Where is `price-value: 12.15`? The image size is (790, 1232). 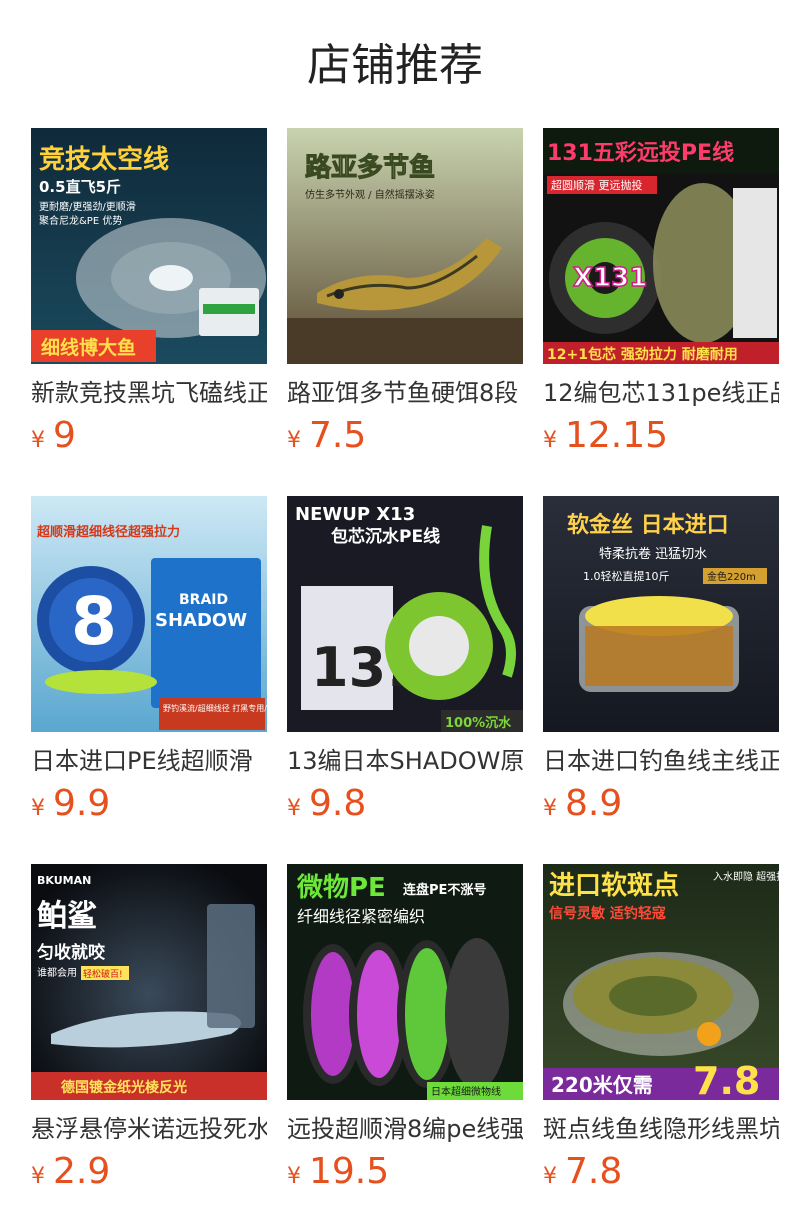 price-value: 12.15 is located at coordinates (617, 435).